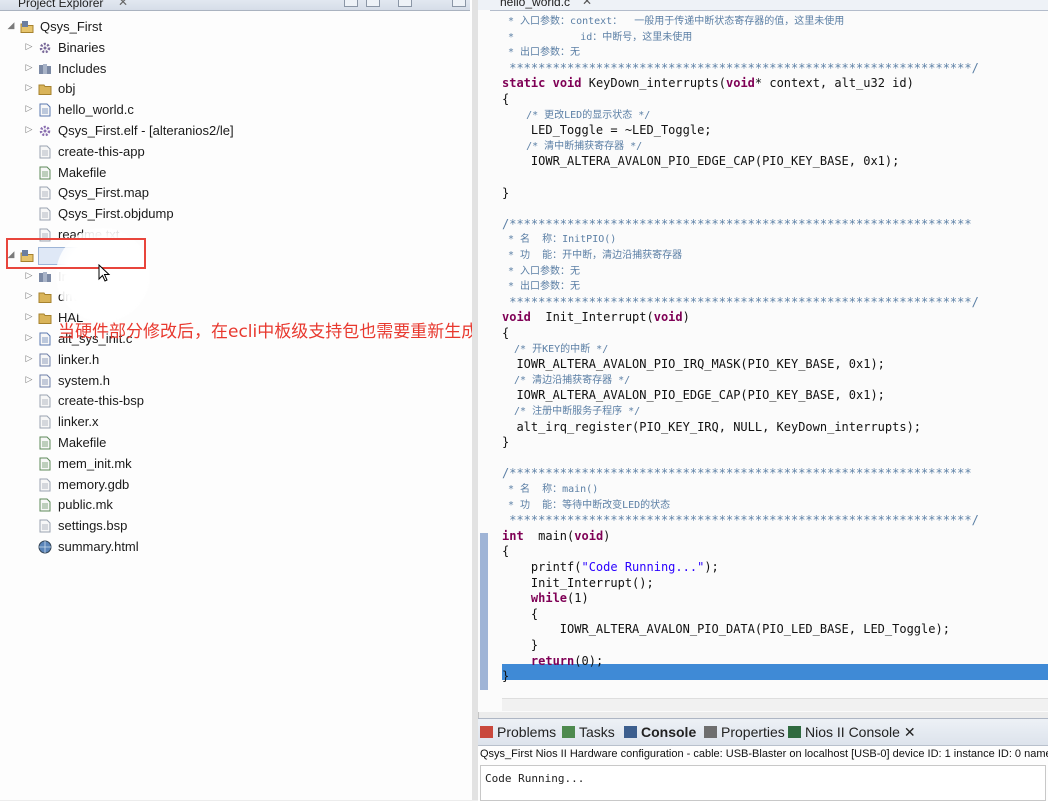 Image resolution: width=1048 pixels, height=801 pixels. I want to click on code-line: * 功 能：开中断，清边沿捕获寄存器, so click(592, 255).